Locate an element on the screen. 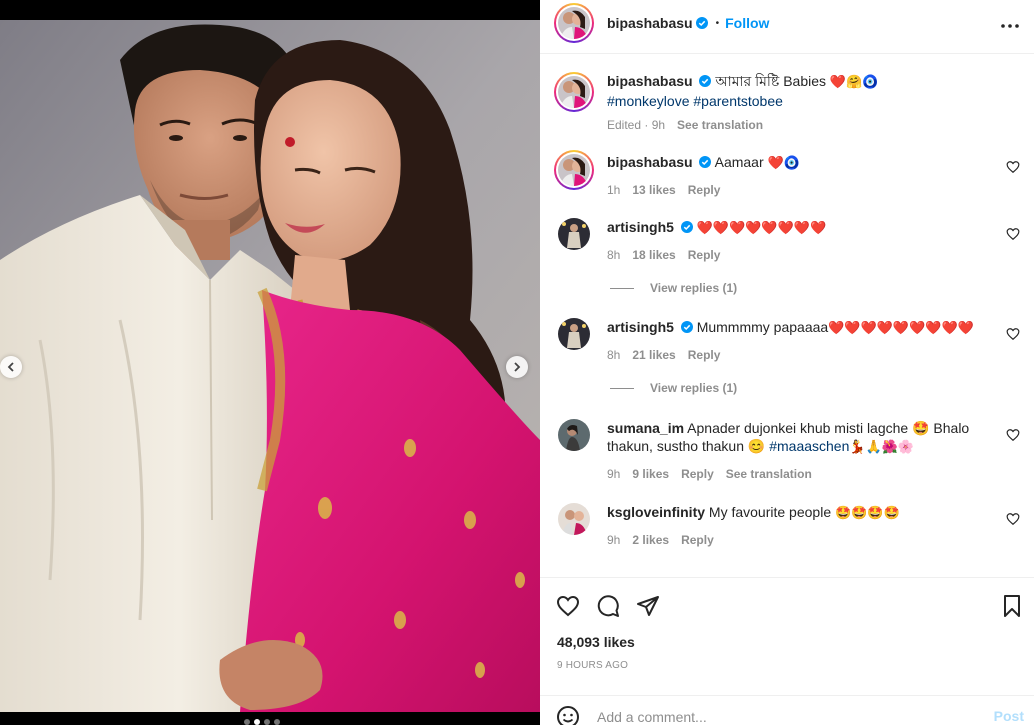 The image size is (1034, 725). follow-button: Follow is located at coordinates (747, 23).